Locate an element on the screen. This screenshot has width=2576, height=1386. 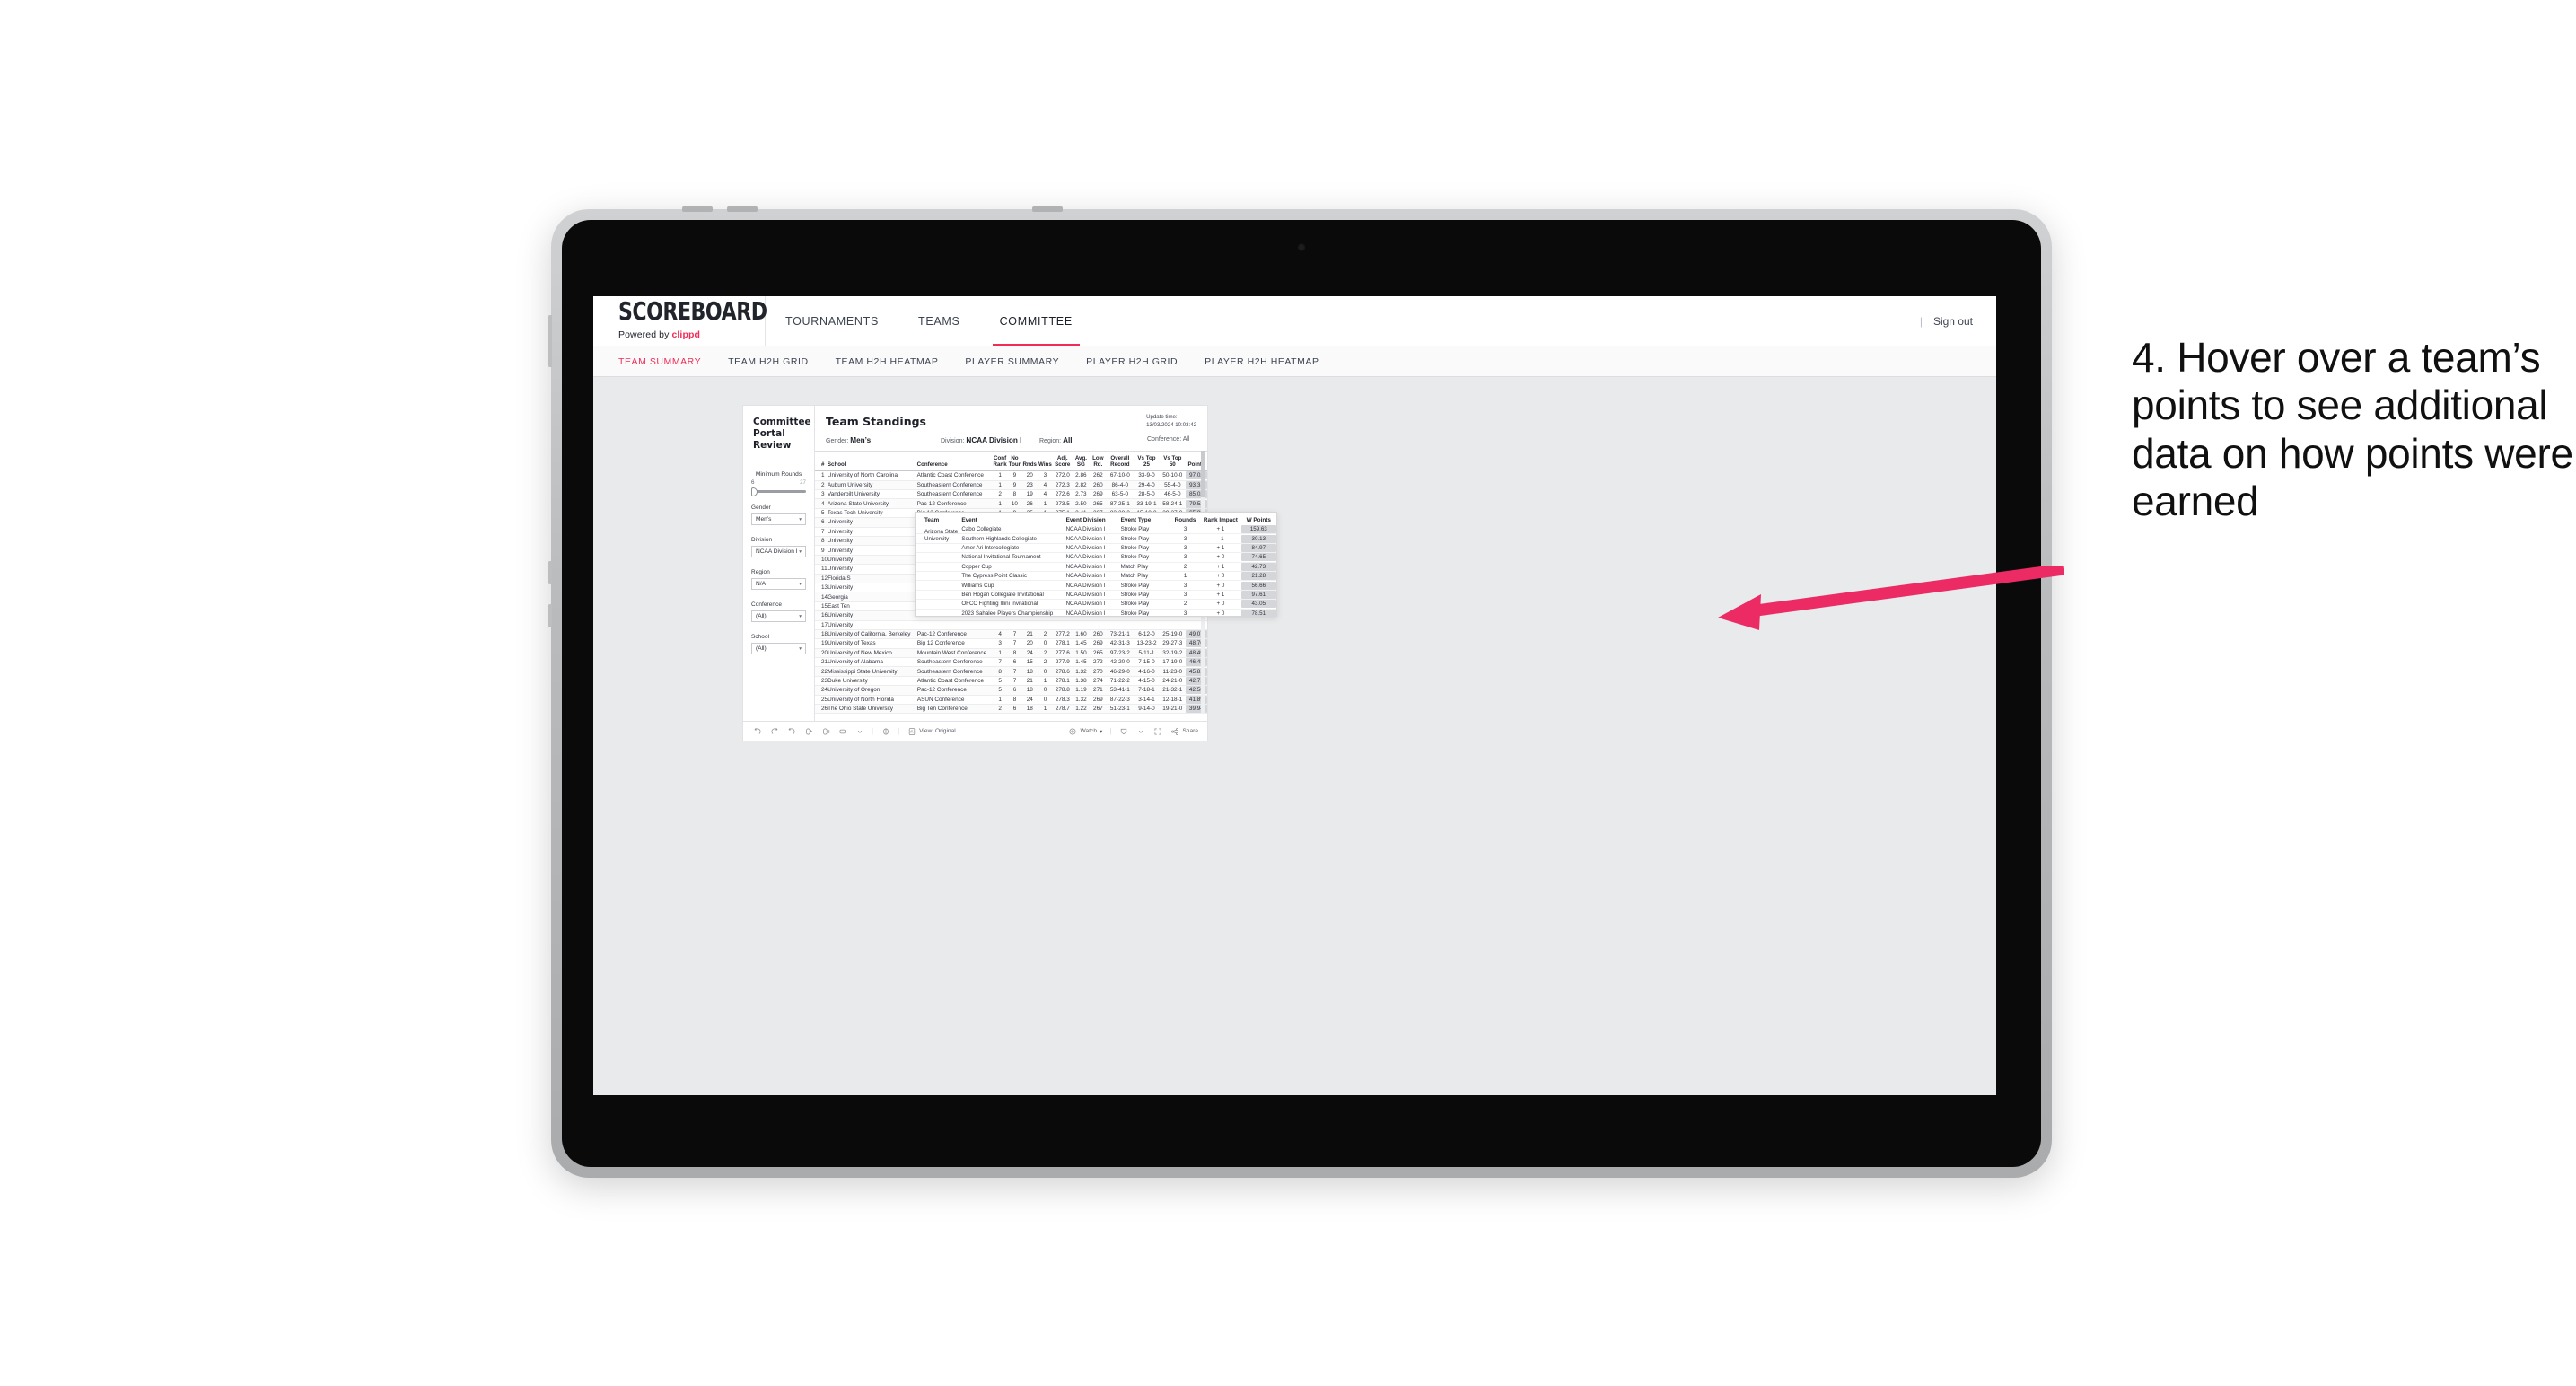
col-t25-l2: 25 is located at coordinates (1146, 465).